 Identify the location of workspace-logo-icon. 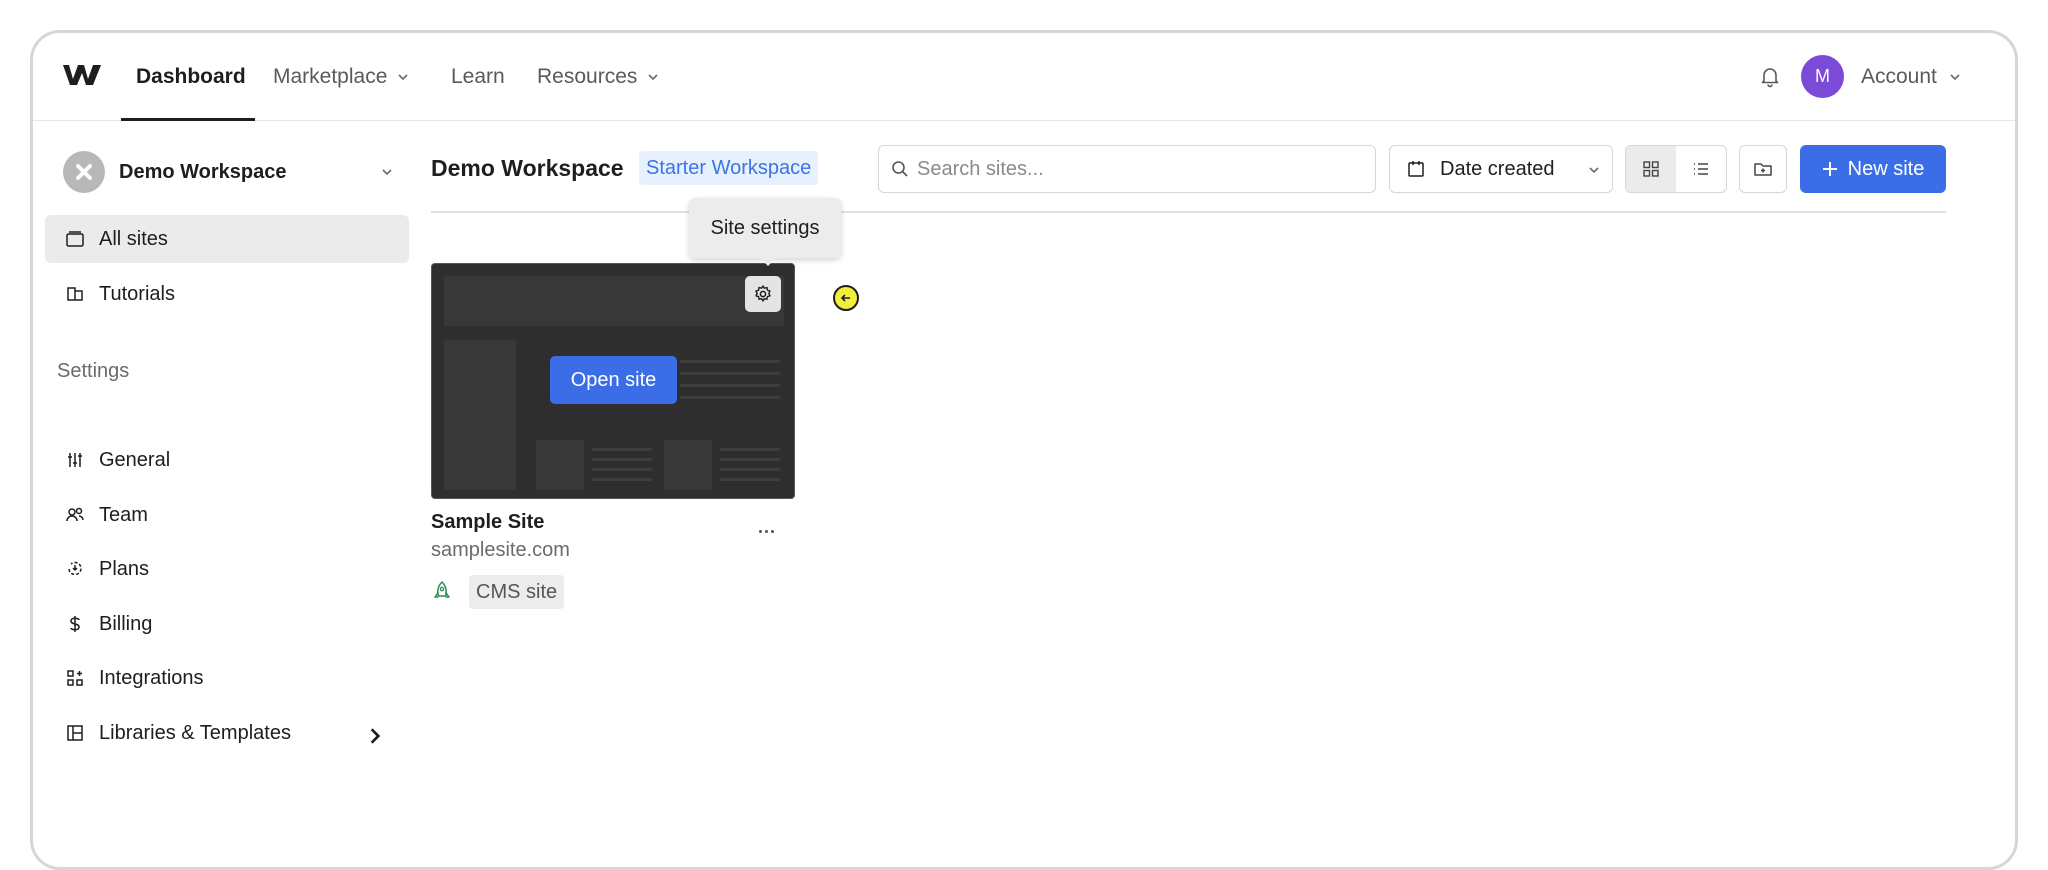
(84, 172).